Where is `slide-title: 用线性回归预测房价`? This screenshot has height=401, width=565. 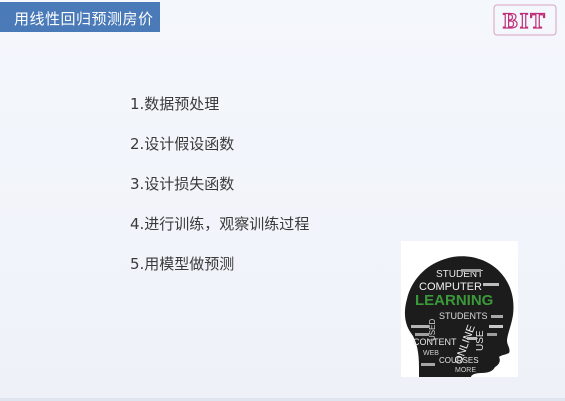 slide-title: 用线性回归预测房价 is located at coordinates (84, 19).